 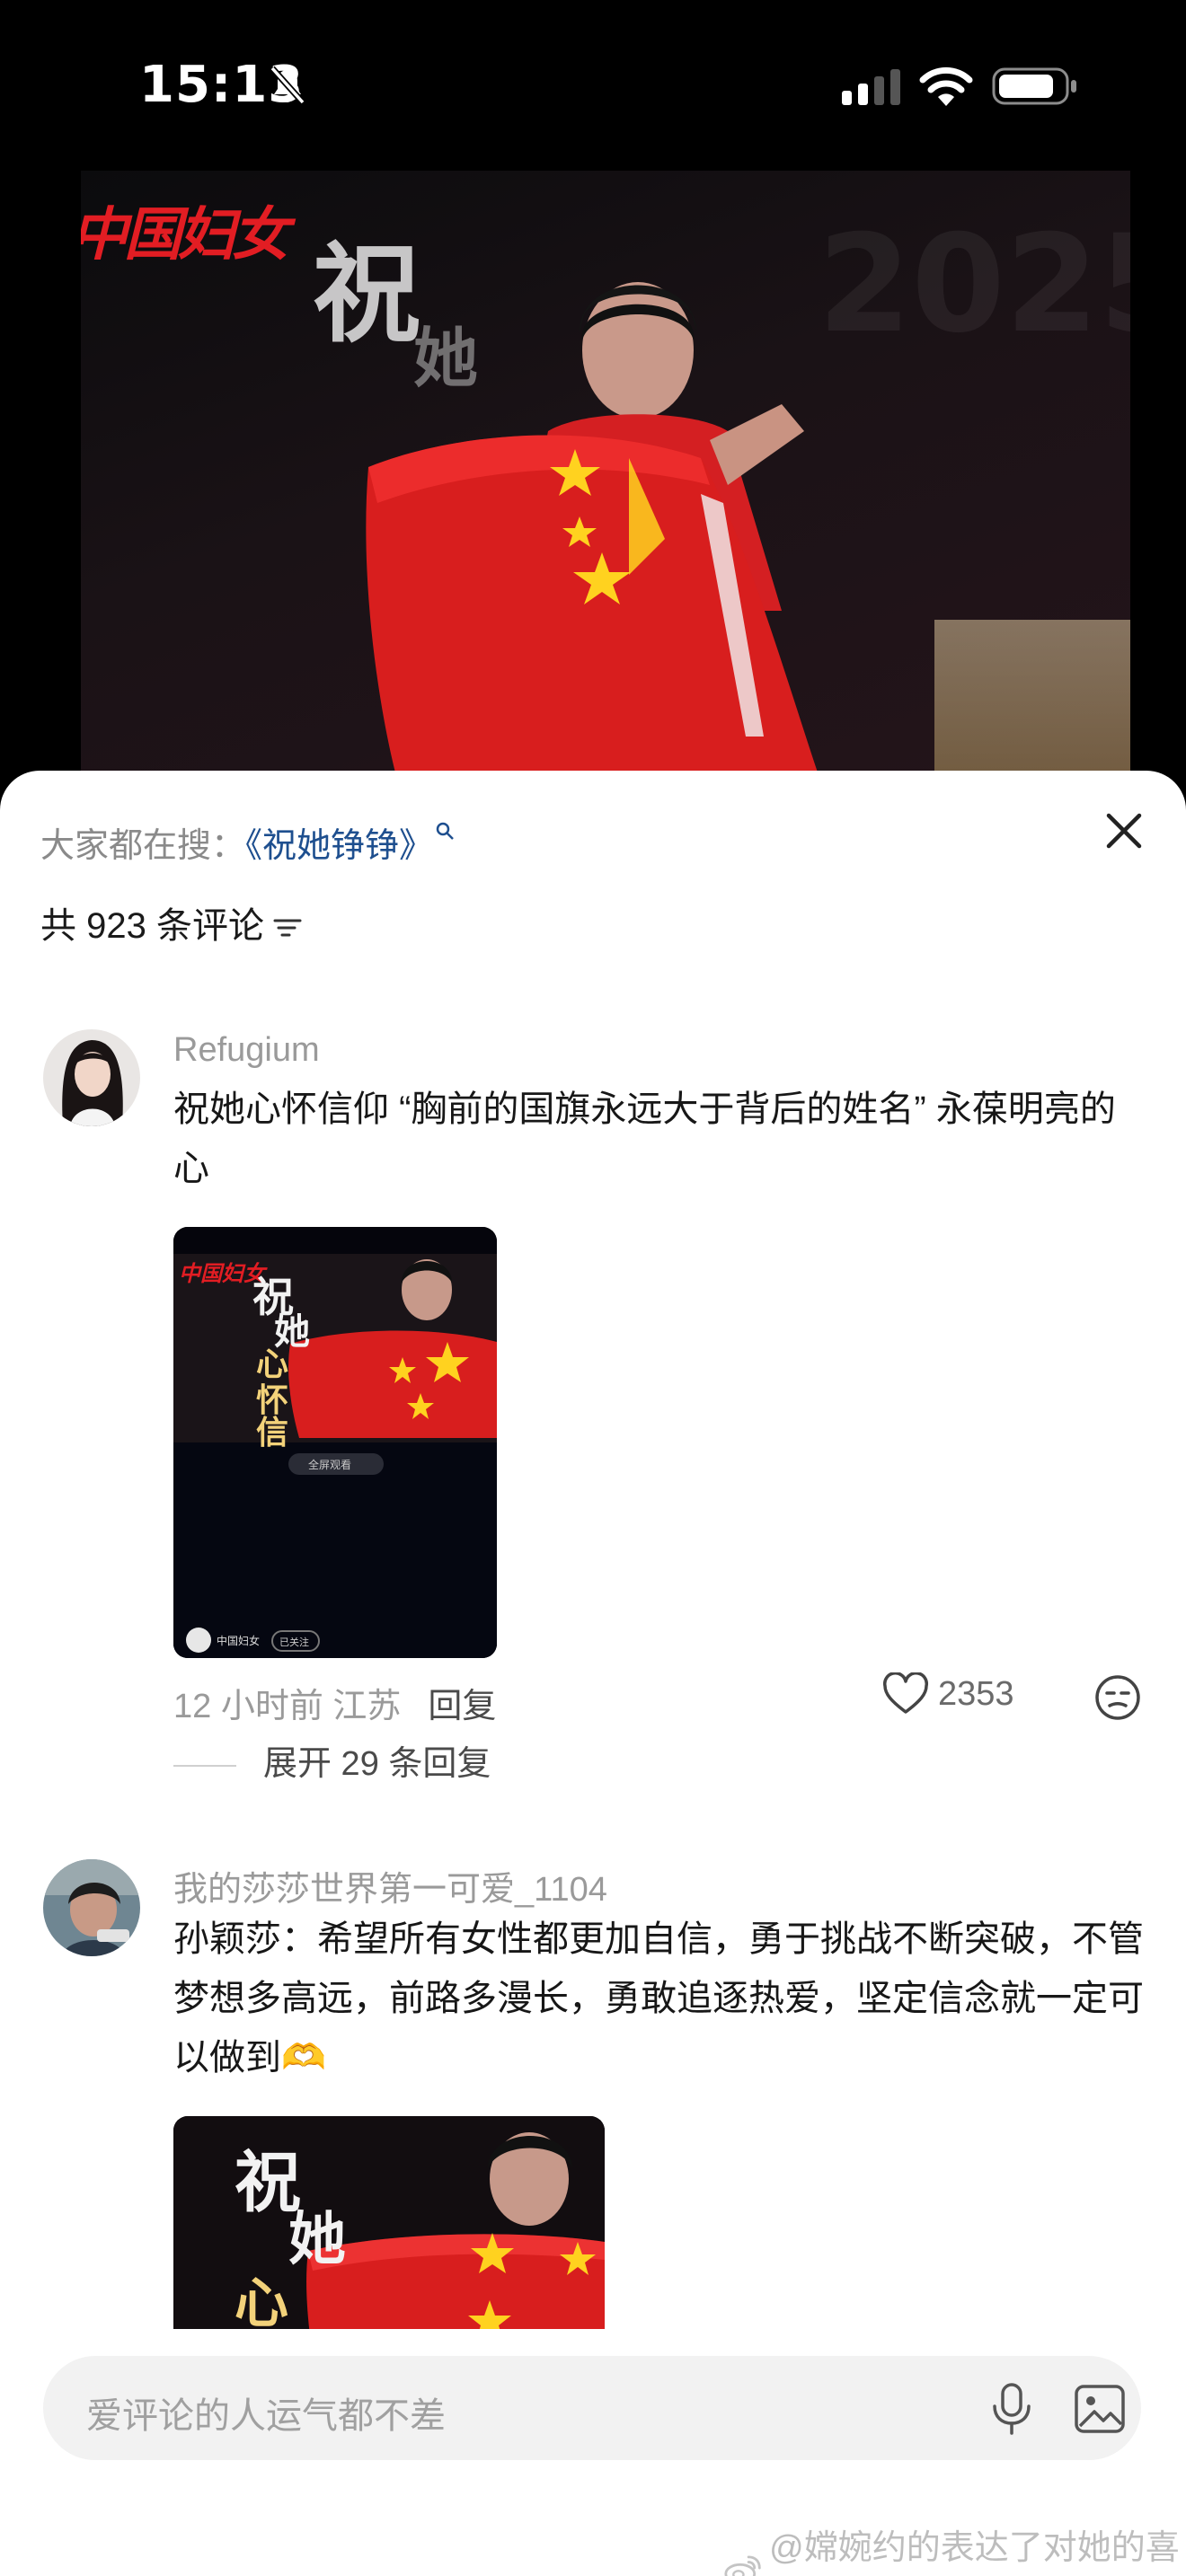 What do you see at coordinates (204, 1765) in the screenshot?
I see `divider` at bounding box center [204, 1765].